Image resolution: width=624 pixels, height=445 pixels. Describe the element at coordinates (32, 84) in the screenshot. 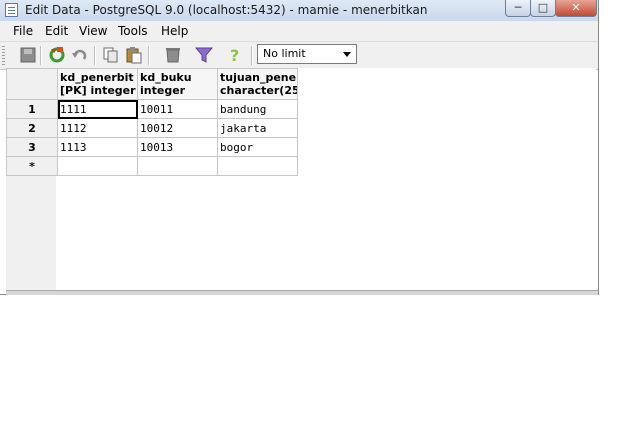

I see `grid-corner` at that location.